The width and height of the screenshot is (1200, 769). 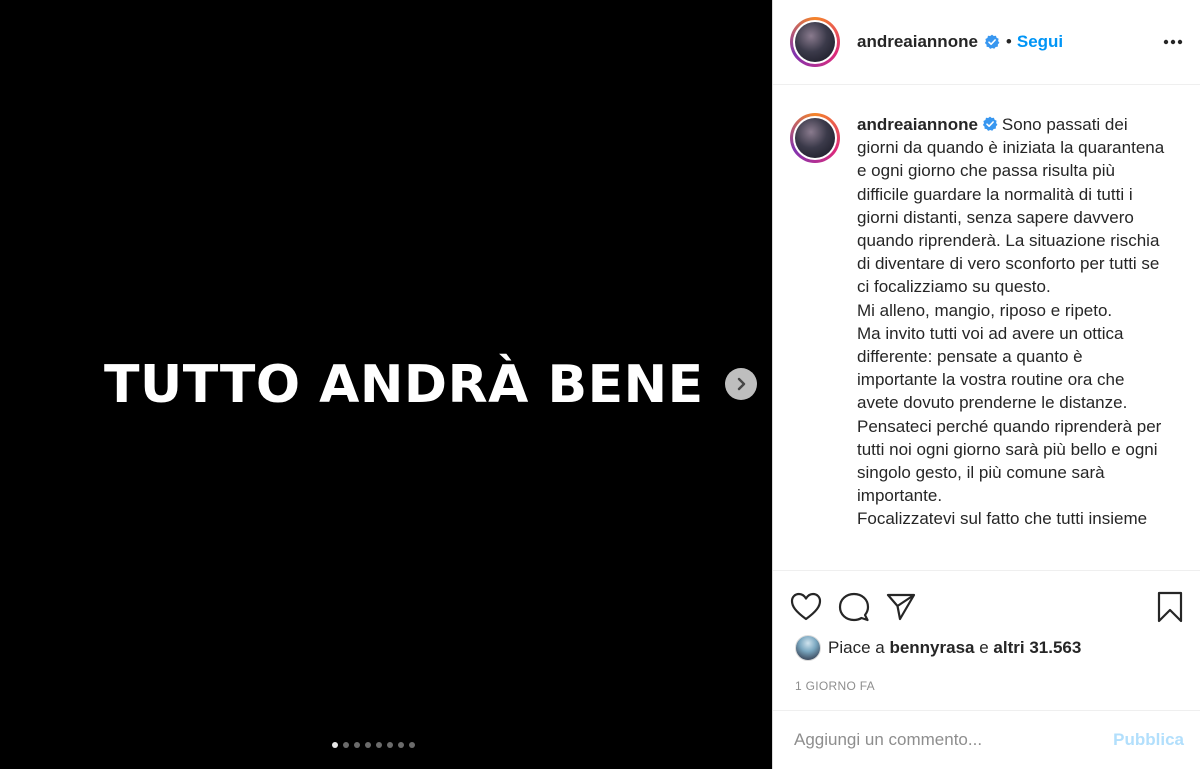 I want to click on bookmark-icon, so click(x=1170, y=607).